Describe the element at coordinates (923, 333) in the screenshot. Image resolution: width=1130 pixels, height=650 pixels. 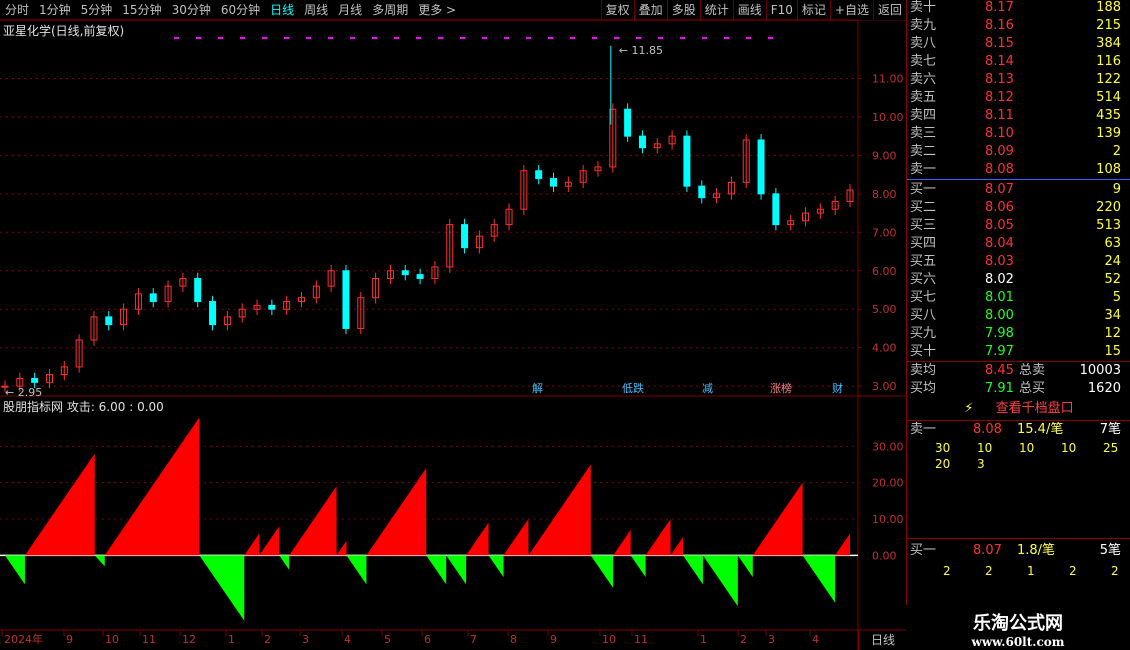
I see `level-label: 买九` at that location.